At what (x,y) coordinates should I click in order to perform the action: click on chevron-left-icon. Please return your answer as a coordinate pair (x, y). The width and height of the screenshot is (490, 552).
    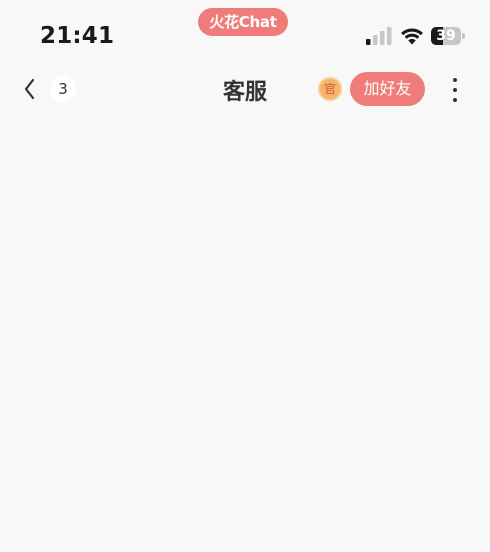
    Looking at the image, I should click on (31, 89).